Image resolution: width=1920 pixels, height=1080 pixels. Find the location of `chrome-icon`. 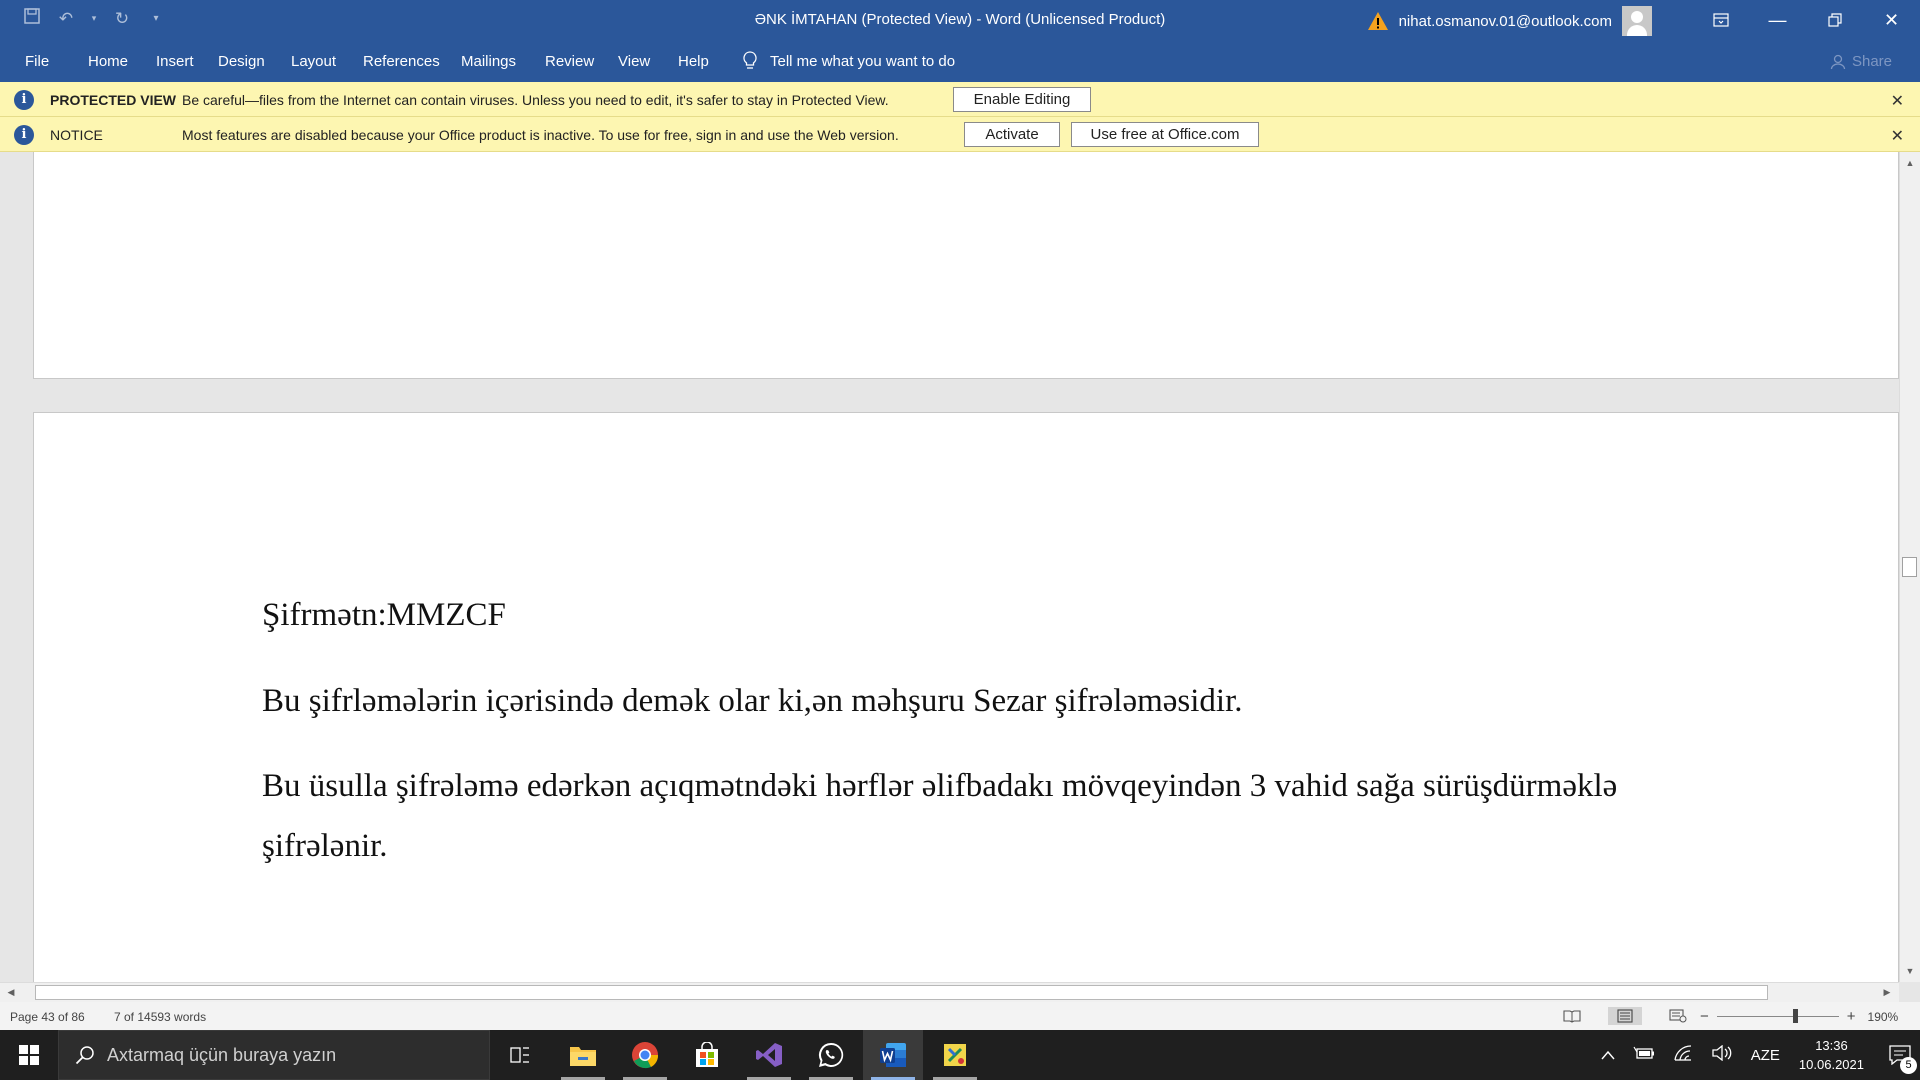

chrome-icon is located at coordinates (645, 1055).